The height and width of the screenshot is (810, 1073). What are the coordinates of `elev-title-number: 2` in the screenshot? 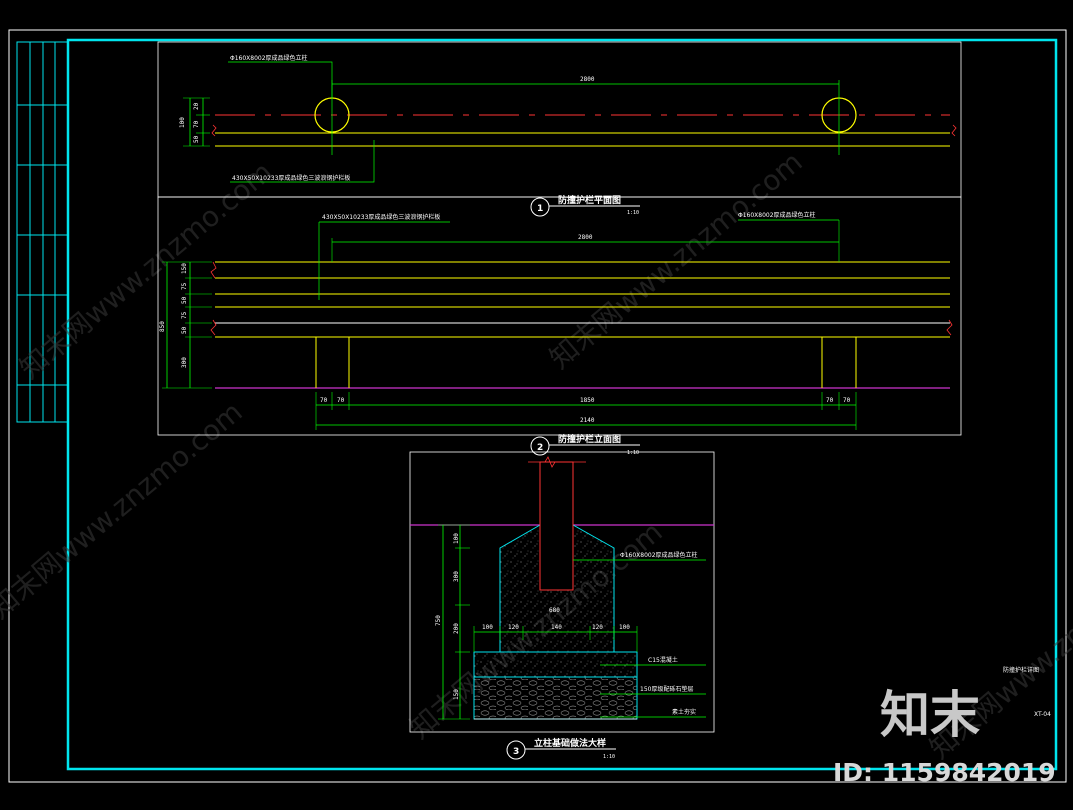 It's located at (540, 448).